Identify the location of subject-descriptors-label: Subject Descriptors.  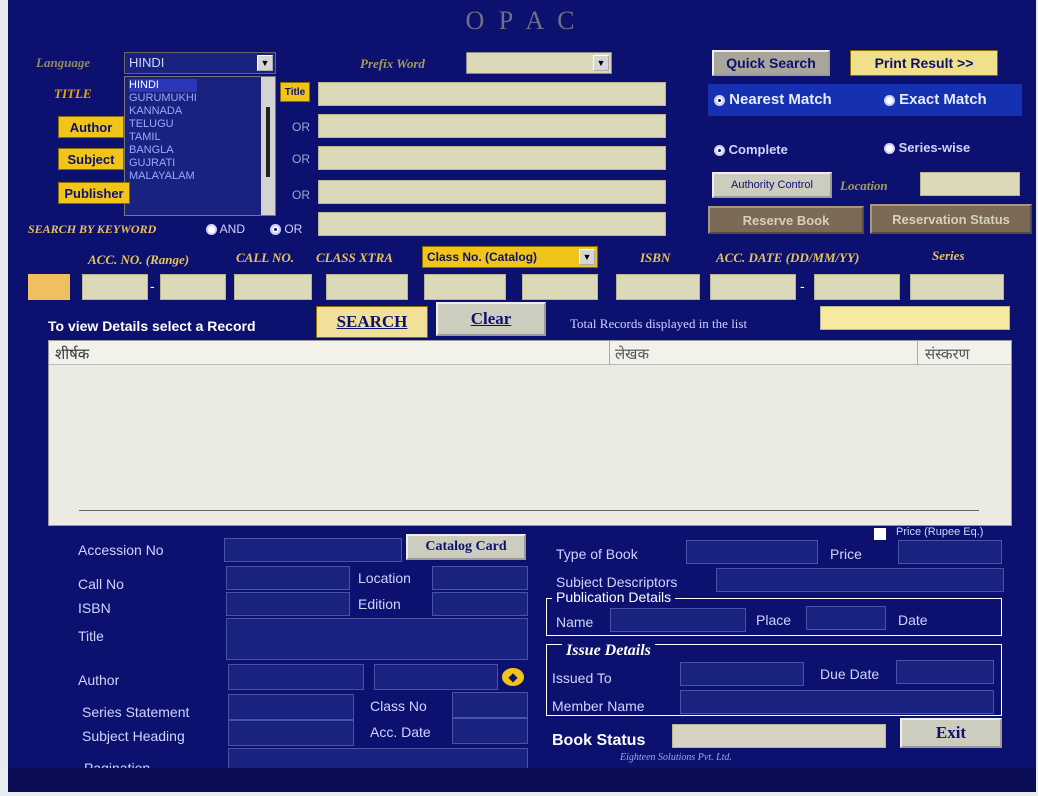
(617, 582).